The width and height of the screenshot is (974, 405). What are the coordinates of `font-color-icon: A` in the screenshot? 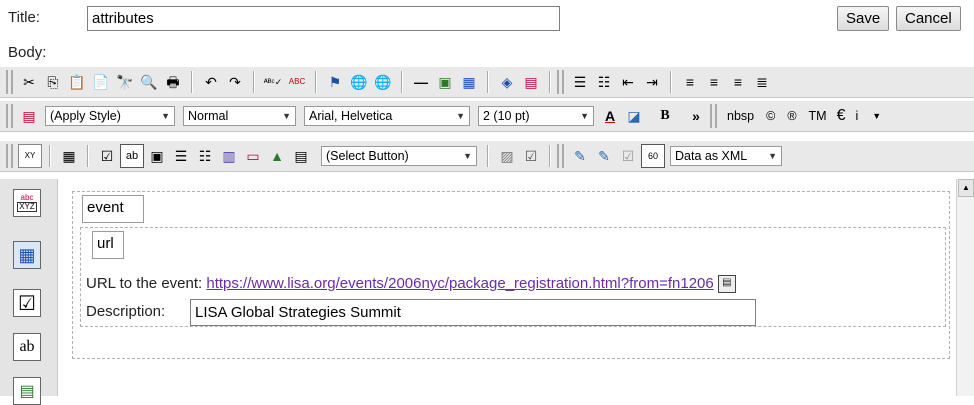 It's located at (610, 116).